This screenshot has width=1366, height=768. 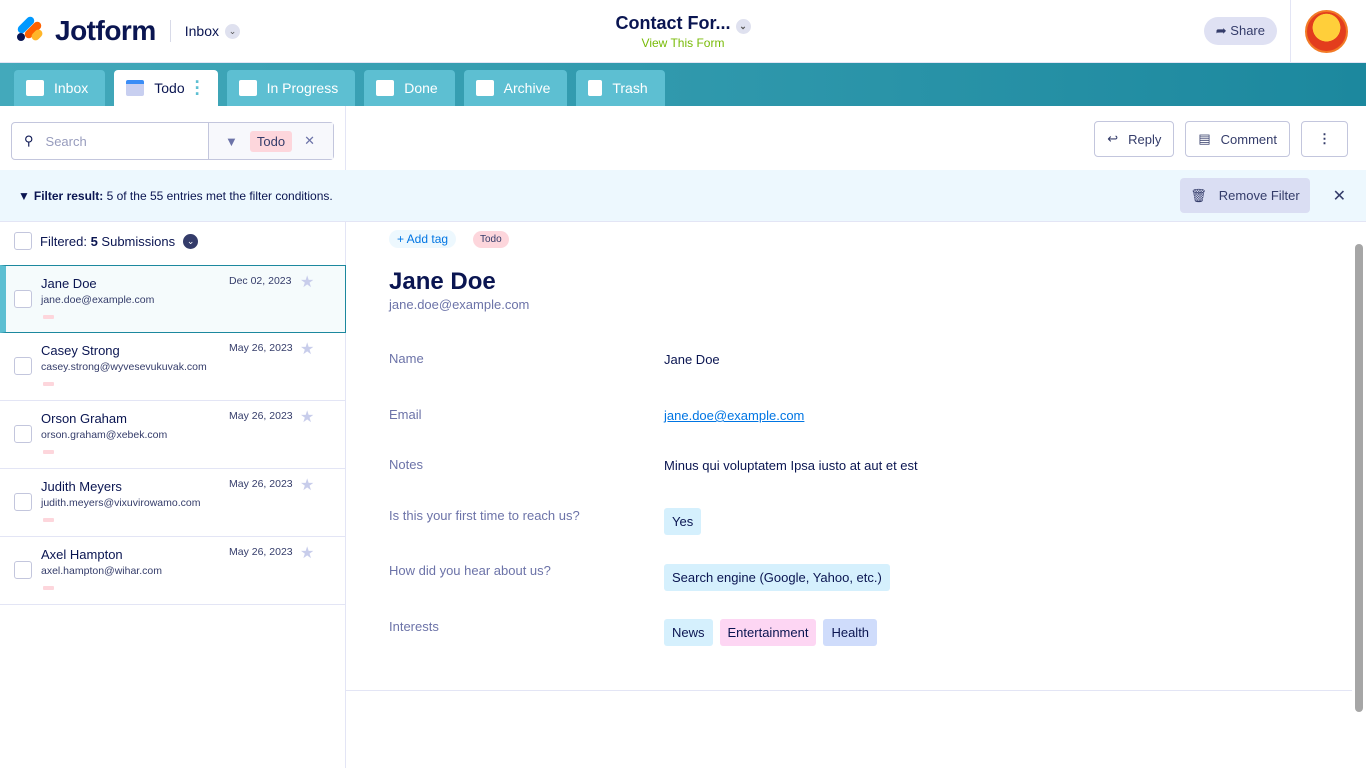 I want to click on archive-icon, so click(x=484, y=88).